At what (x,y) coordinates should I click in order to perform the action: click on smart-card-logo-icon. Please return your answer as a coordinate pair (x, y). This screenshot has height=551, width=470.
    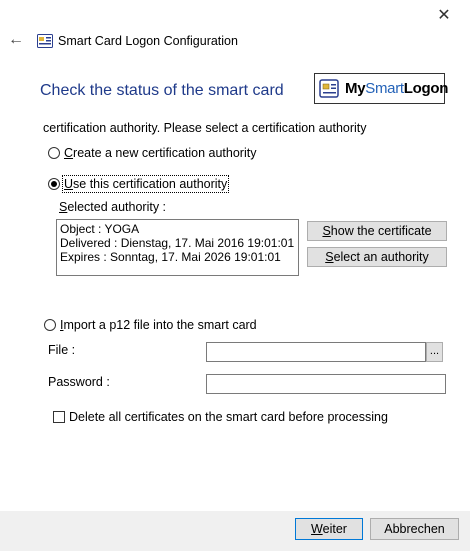
    Looking at the image, I should click on (329, 88).